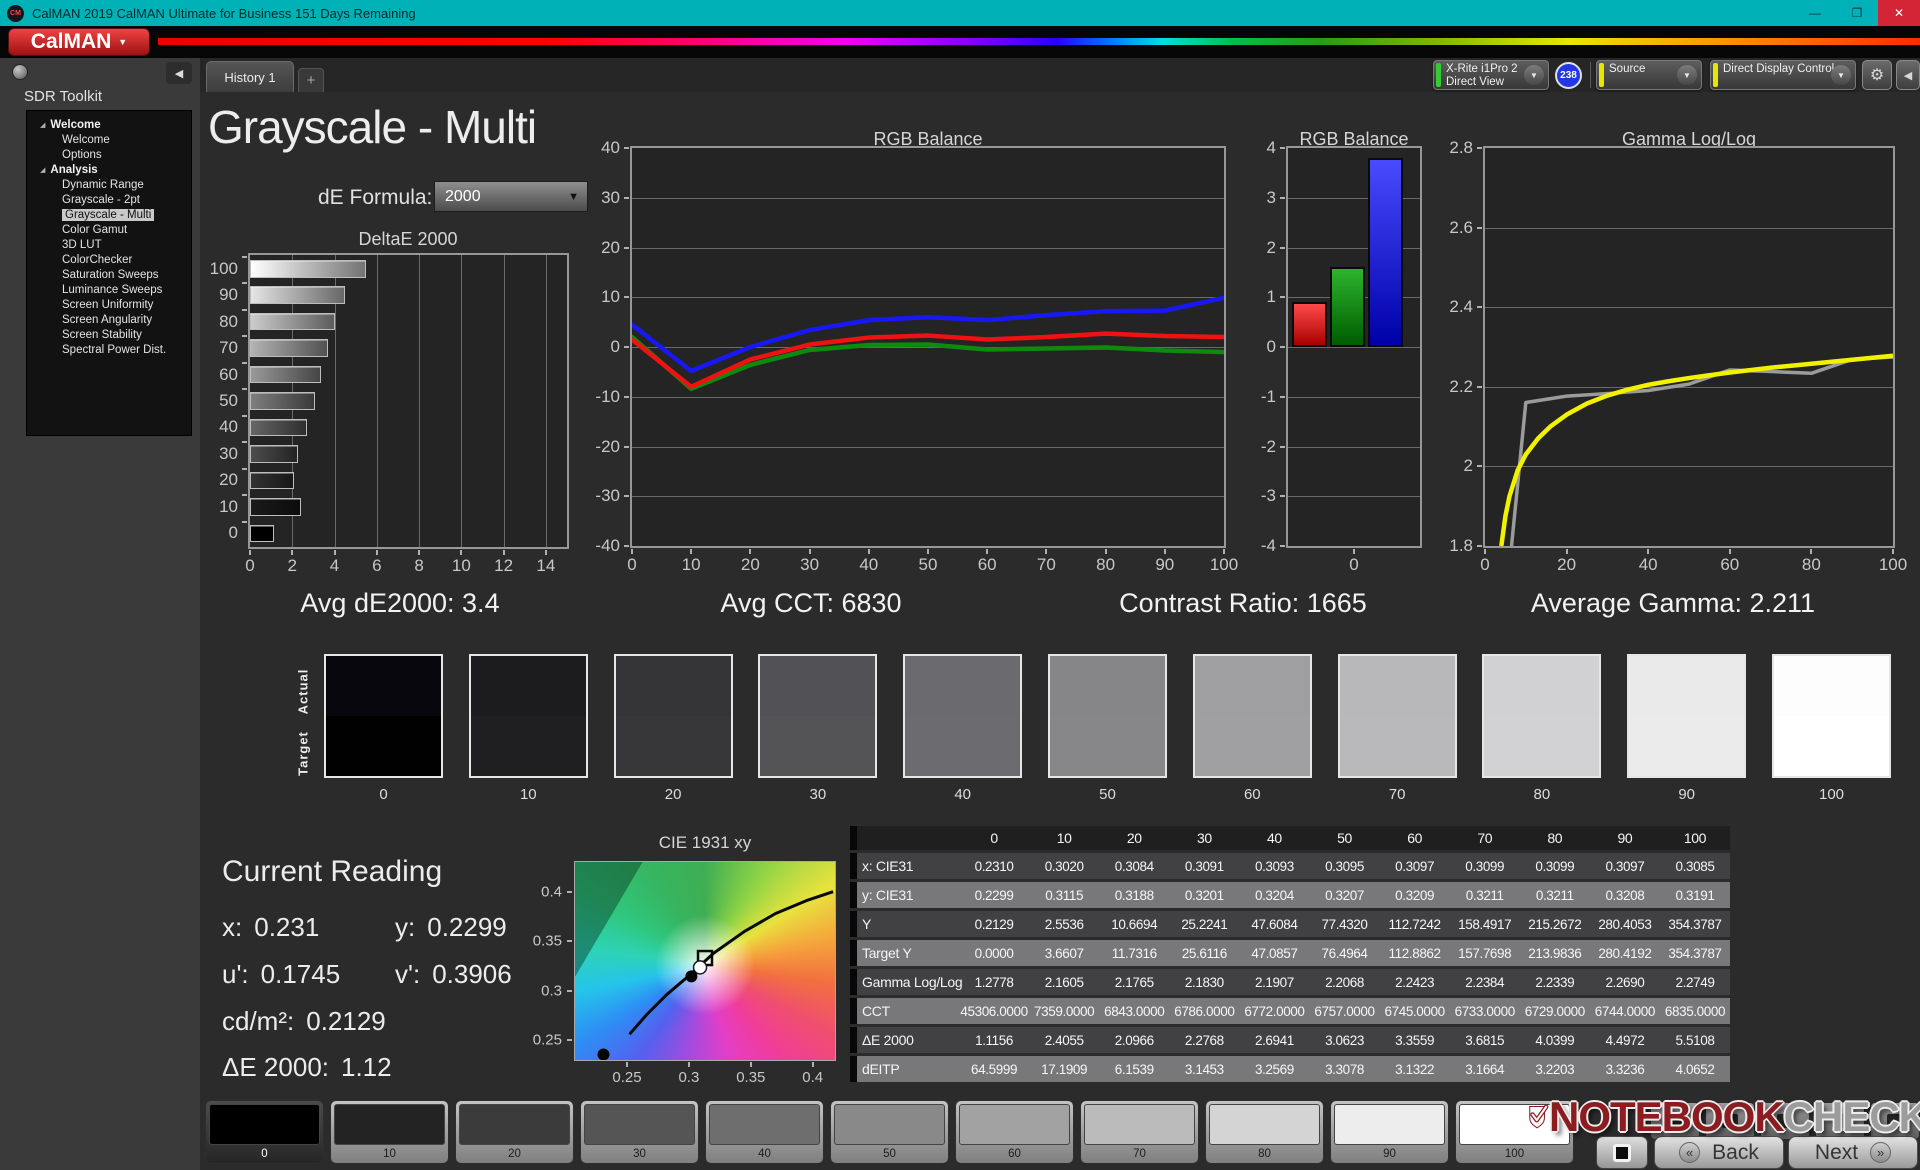 The width and height of the screenshot is (1920, 1170). Describe the element at coordinates (389, 1154) in the screenshot. I see `patch-label: 10` at that location.